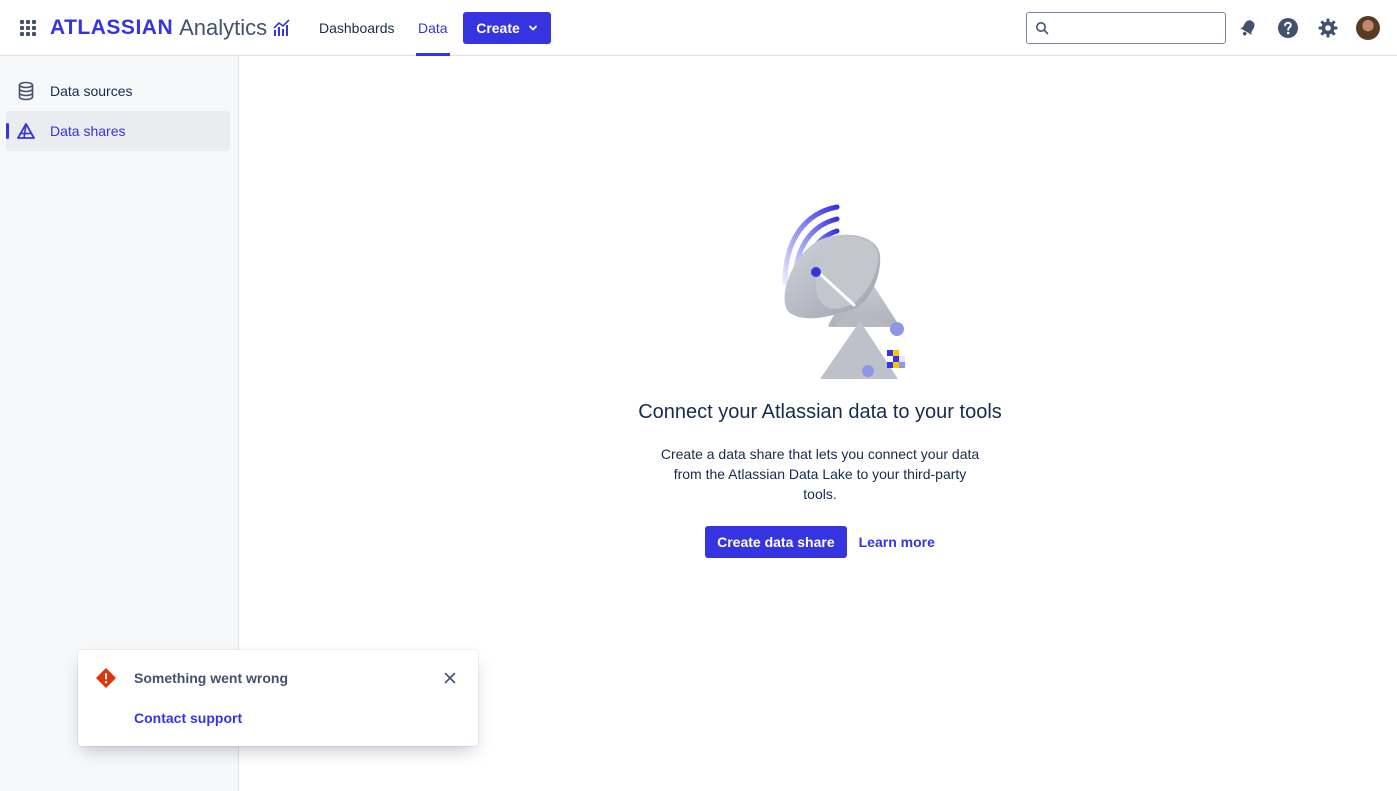 The width and height of the screenshot is (1397, 791). I want to click on sidebar-item-label: Data sources, so click(91, 91).